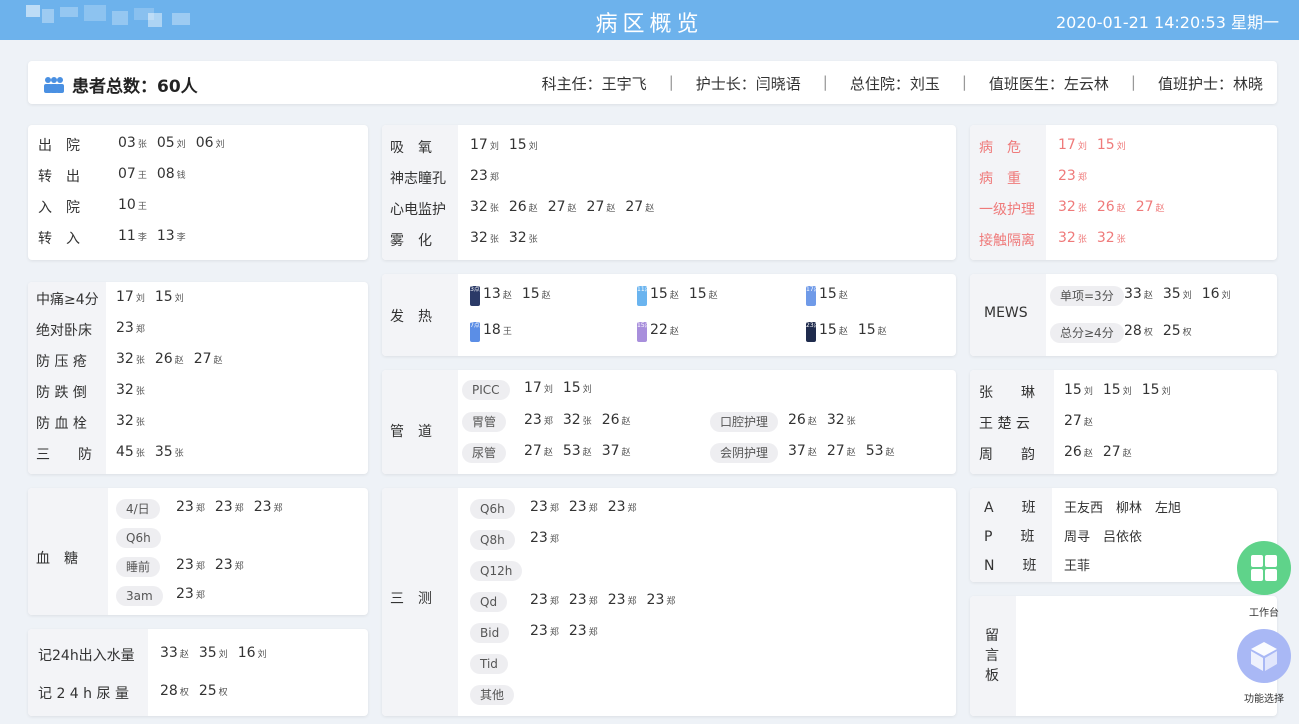  I want to click on intake-output-panel: 记24h出入水量 33 赵 35 刘 16 刘记 2 4 h 尿 量 28 权 25 权, so click(198, 672).